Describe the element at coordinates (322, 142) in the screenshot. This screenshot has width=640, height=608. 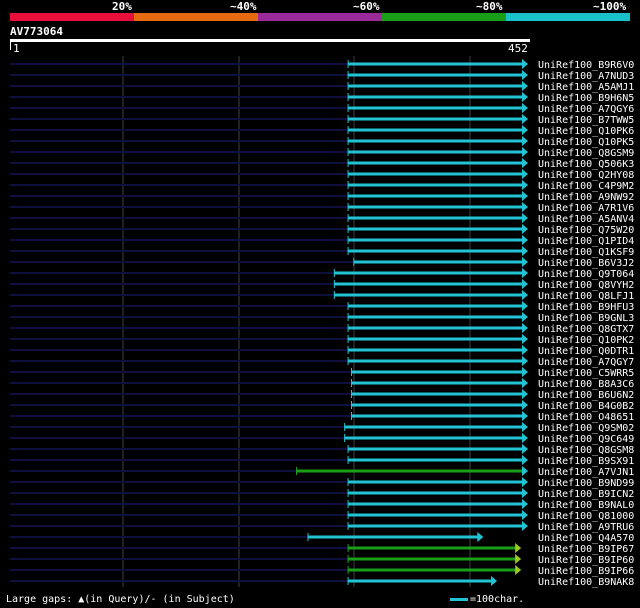
I see `hit-row: UniRef100_Q10PK5` at that location.